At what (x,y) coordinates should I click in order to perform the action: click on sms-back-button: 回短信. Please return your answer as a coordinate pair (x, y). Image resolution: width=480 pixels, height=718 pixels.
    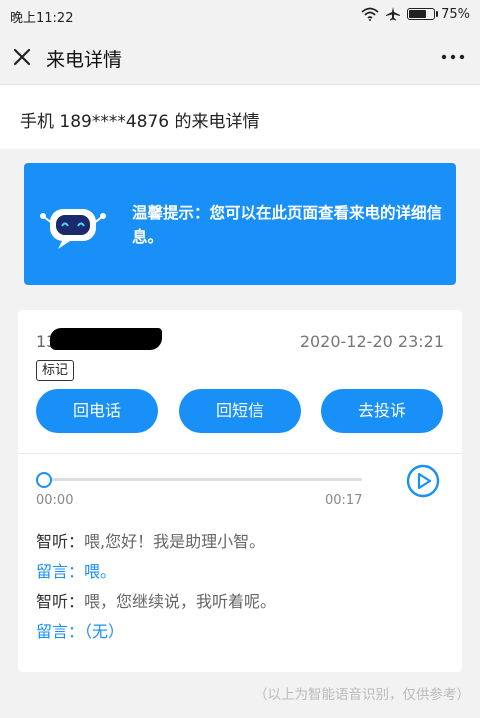
    Looking at the image, I should click on (240, 411).